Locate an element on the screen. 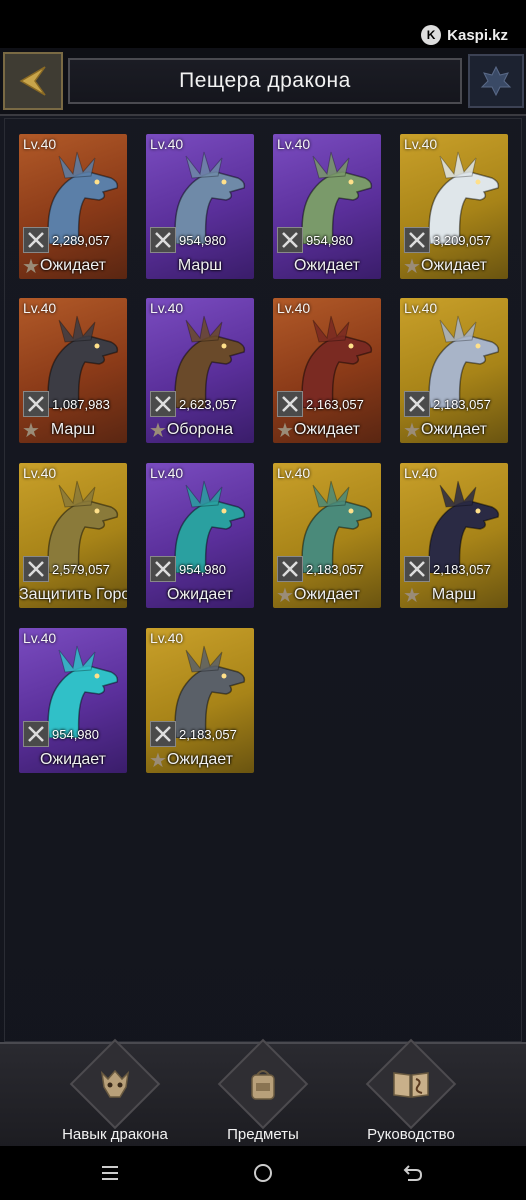 This screenshot has height=1200, width=526. dragon-card: Lv.40 1,087,983 ★ Марш is located at coordinates (73, 370).